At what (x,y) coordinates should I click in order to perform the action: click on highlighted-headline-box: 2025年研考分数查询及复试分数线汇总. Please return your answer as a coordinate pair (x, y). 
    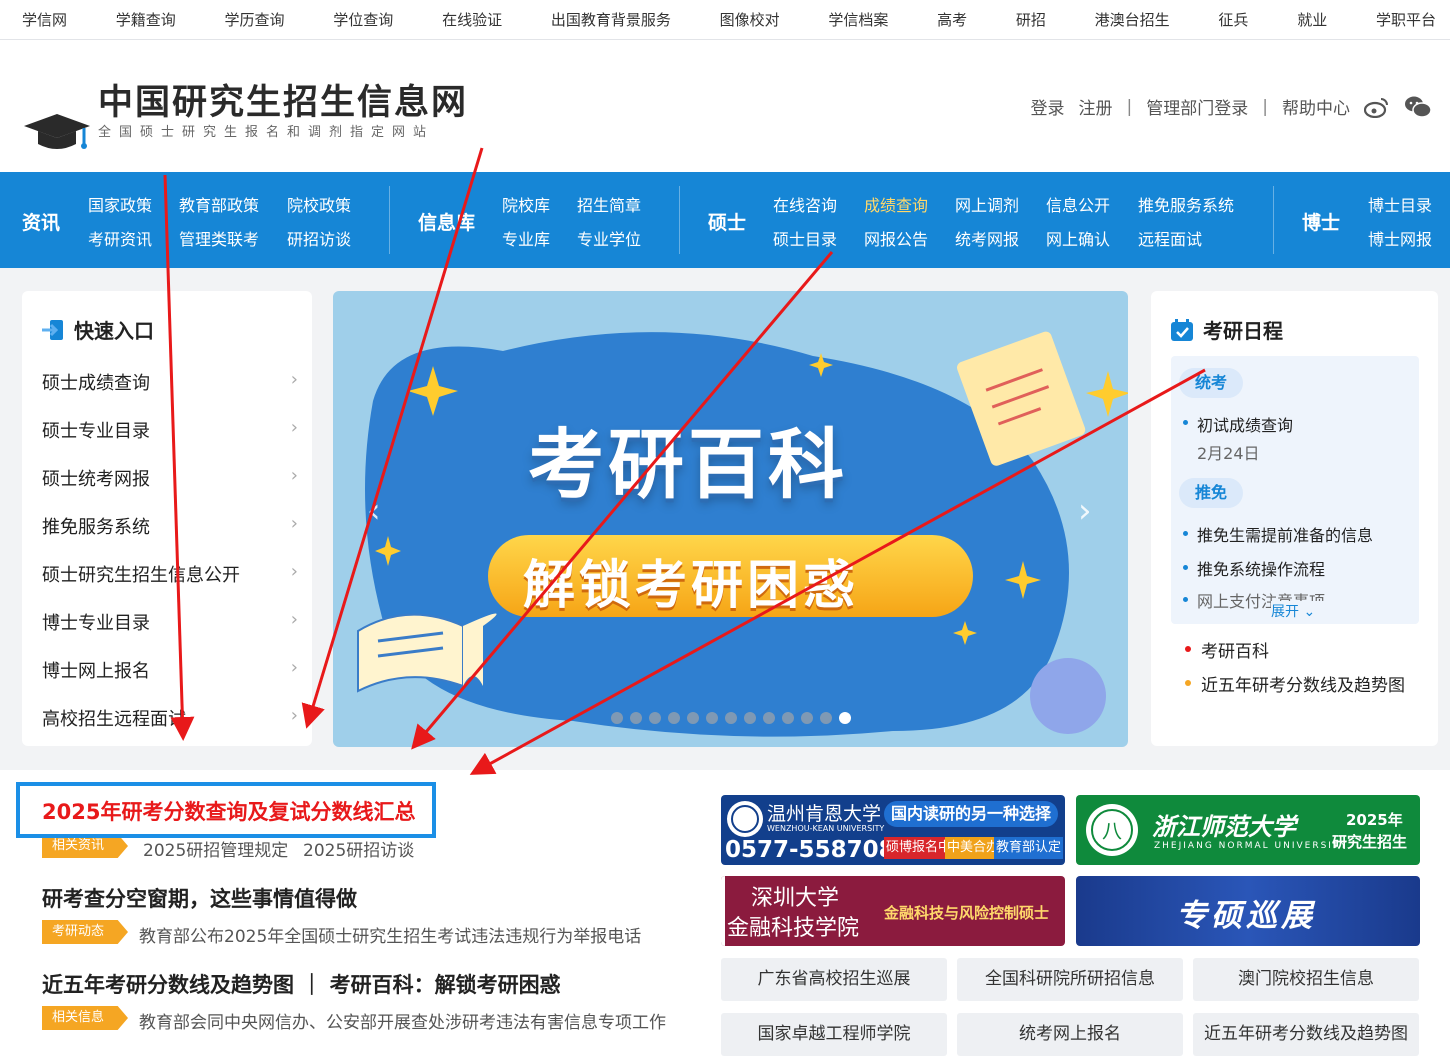
    Looking at the image, I should click on (226, 810).